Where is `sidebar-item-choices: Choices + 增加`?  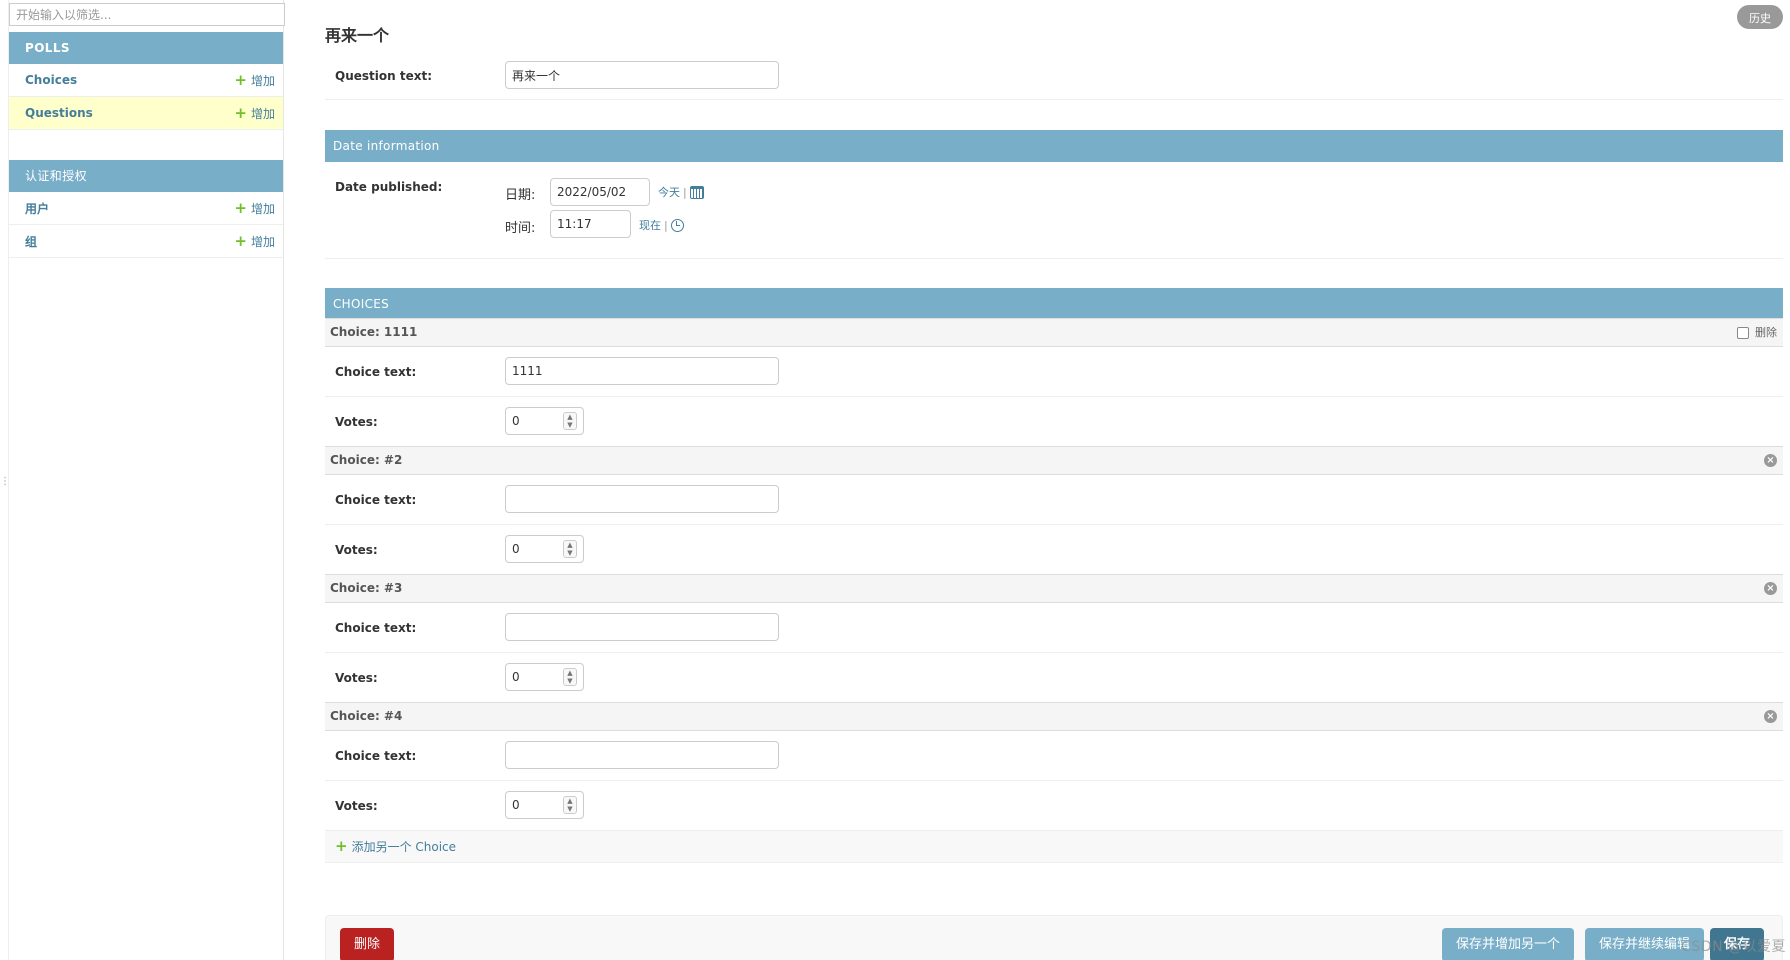 sidebar-item-choices: Choices + 增加 is located at coordinates (146, 80).